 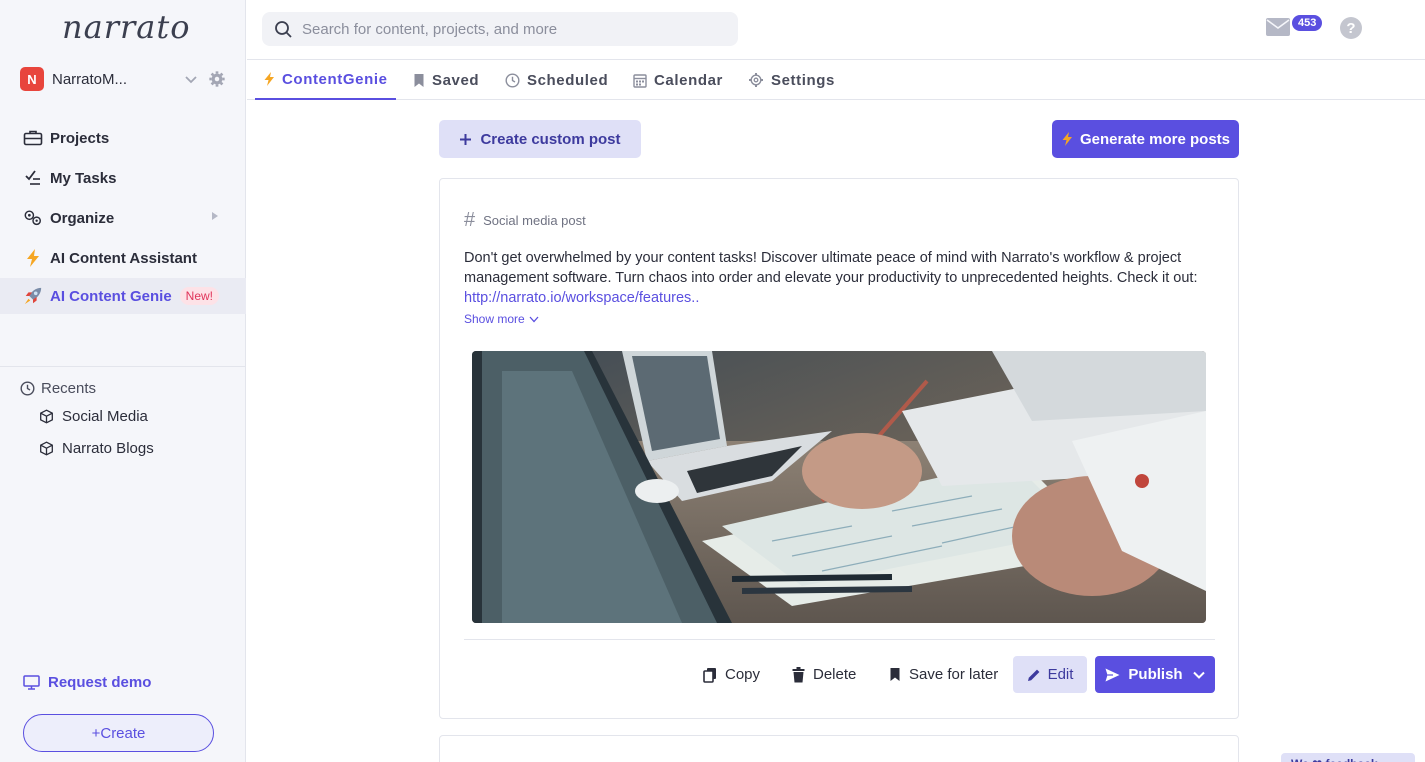 What do you see at coordinates (803, 80) in the screenshot?
I see `tab-label: Settings` at bounding box center [803, 80].